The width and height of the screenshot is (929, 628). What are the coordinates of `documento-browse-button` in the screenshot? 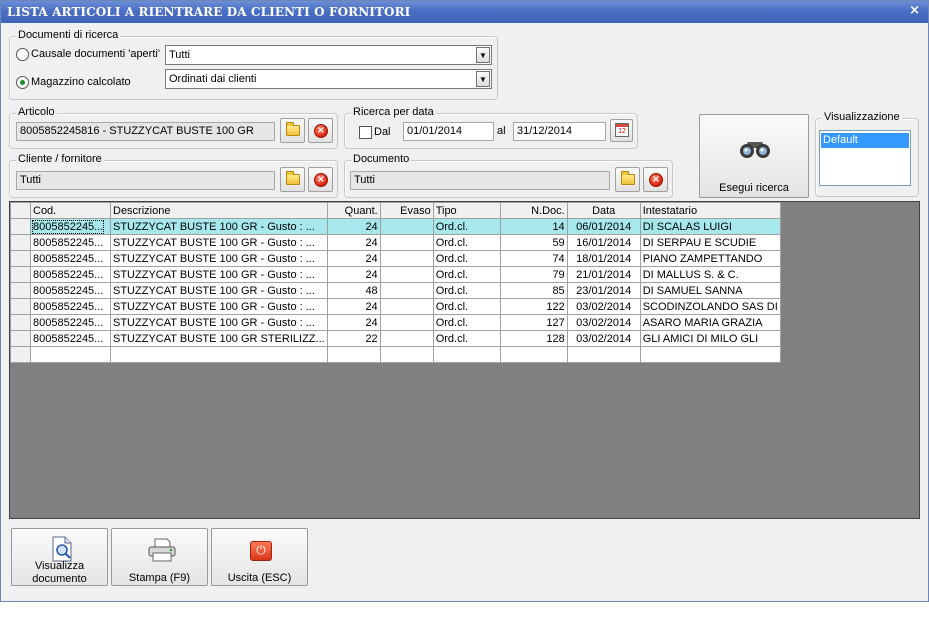 It's located at (627, 179).